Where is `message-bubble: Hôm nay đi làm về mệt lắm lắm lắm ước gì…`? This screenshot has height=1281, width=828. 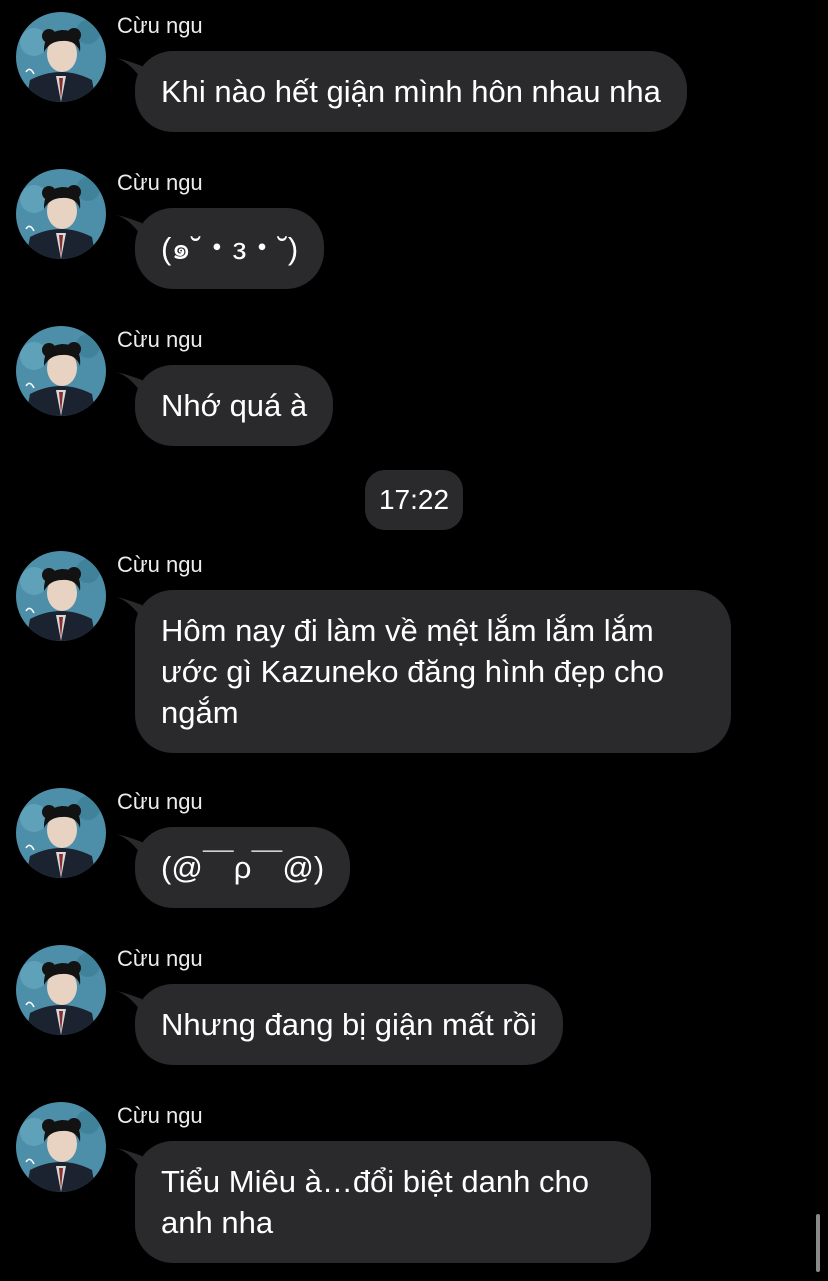
message-bubble: Hôm nay đi làm về mệt lắm lắm lắm ước gì… is located at coordinates (433, 671).